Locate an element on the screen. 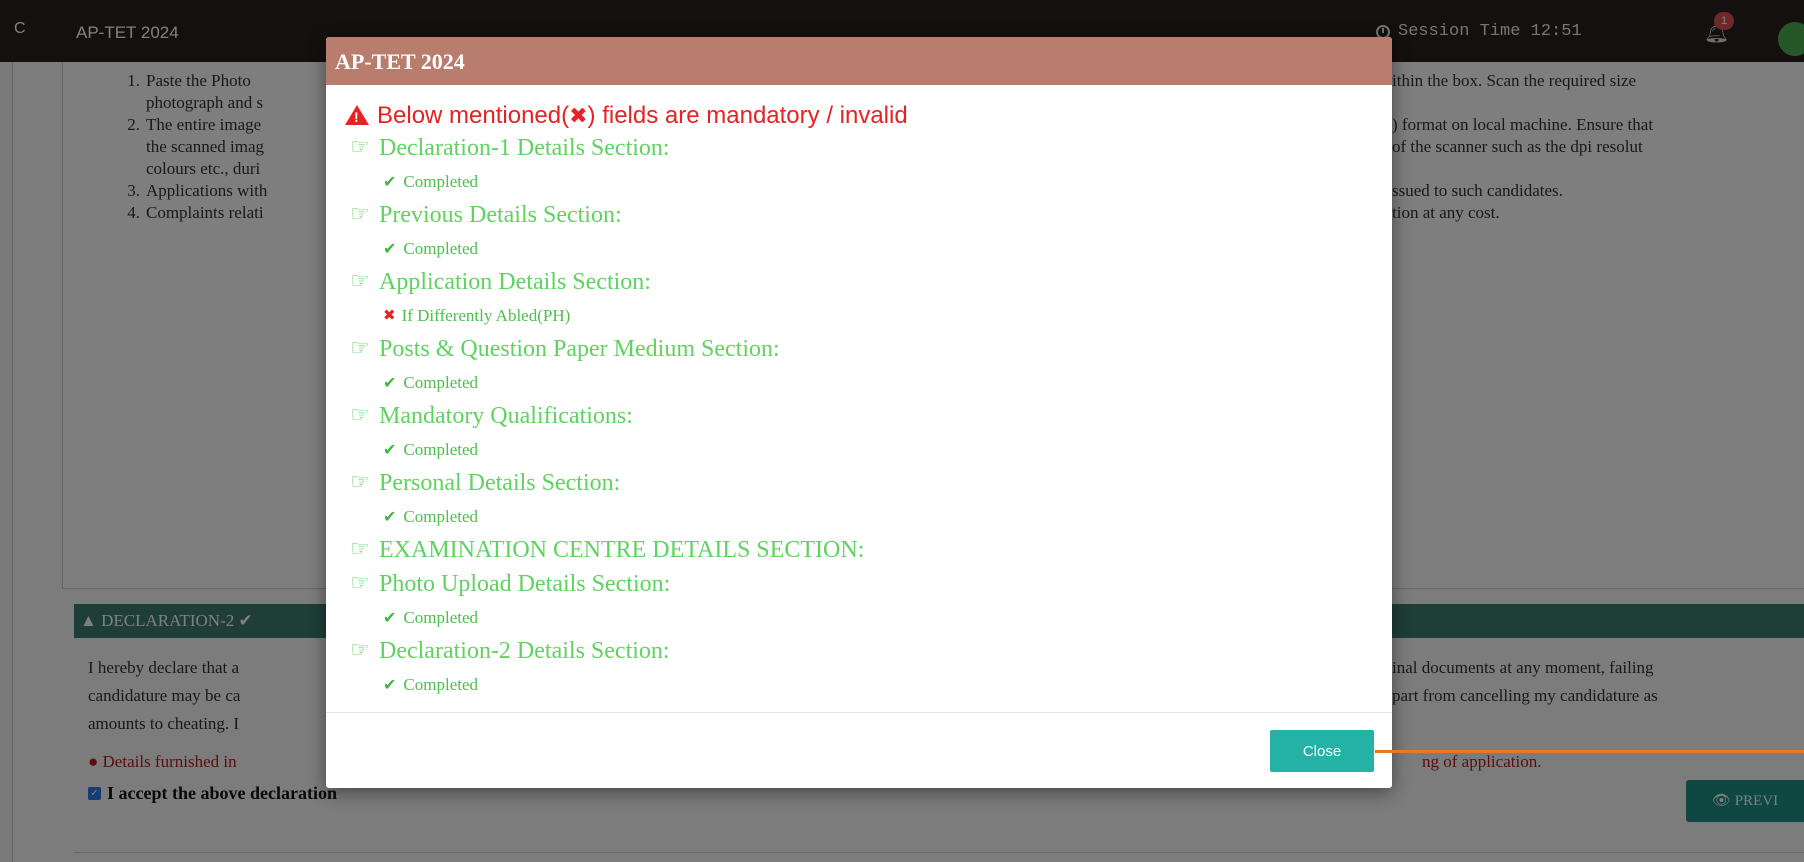  validation-section: ☞ Mandatory Qualifications: ✔ Completed is located at coordinates (868, 432).